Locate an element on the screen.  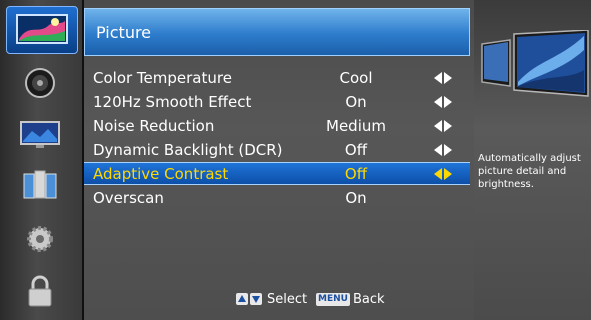
title-bar: Picture is located at coordinates (277, 32).